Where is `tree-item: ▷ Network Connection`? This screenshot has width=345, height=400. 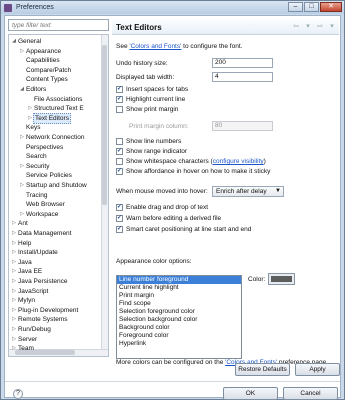 tree-item: ▷ Network Connection is located at coordinates (52, 137).